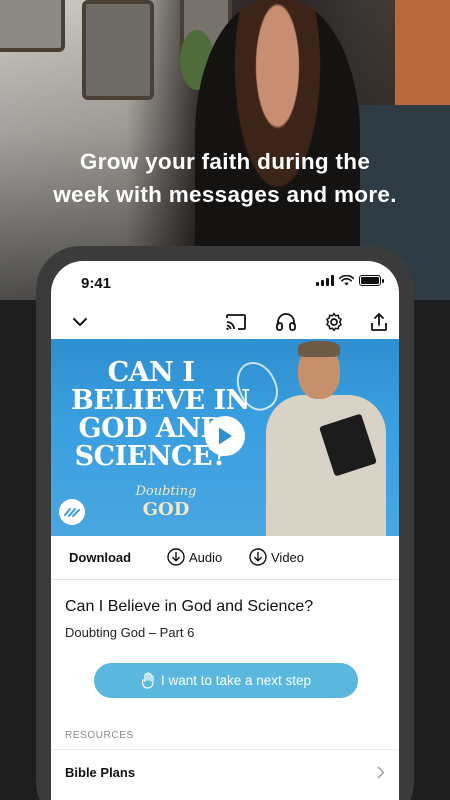 This screenshot has height=800, width=450. What do you see at coordinates (151, 372) in the screenshot?
I see `thumb-title-line: CAN I` at bounding box center [151, 372].